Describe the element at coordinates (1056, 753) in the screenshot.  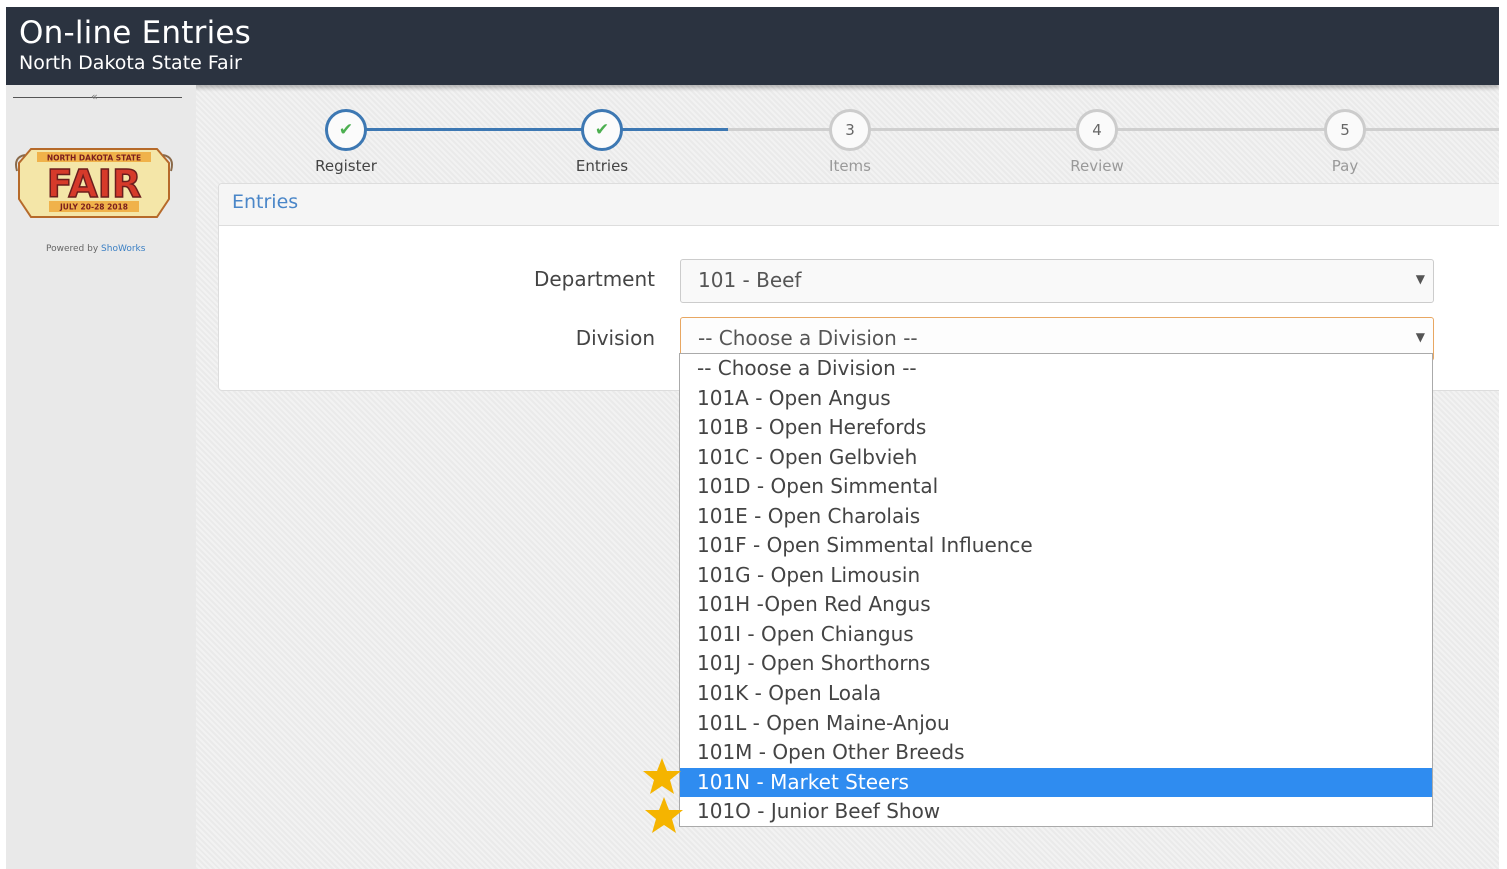
I see `division-option: 101M - Open Other Breeds` at that location.